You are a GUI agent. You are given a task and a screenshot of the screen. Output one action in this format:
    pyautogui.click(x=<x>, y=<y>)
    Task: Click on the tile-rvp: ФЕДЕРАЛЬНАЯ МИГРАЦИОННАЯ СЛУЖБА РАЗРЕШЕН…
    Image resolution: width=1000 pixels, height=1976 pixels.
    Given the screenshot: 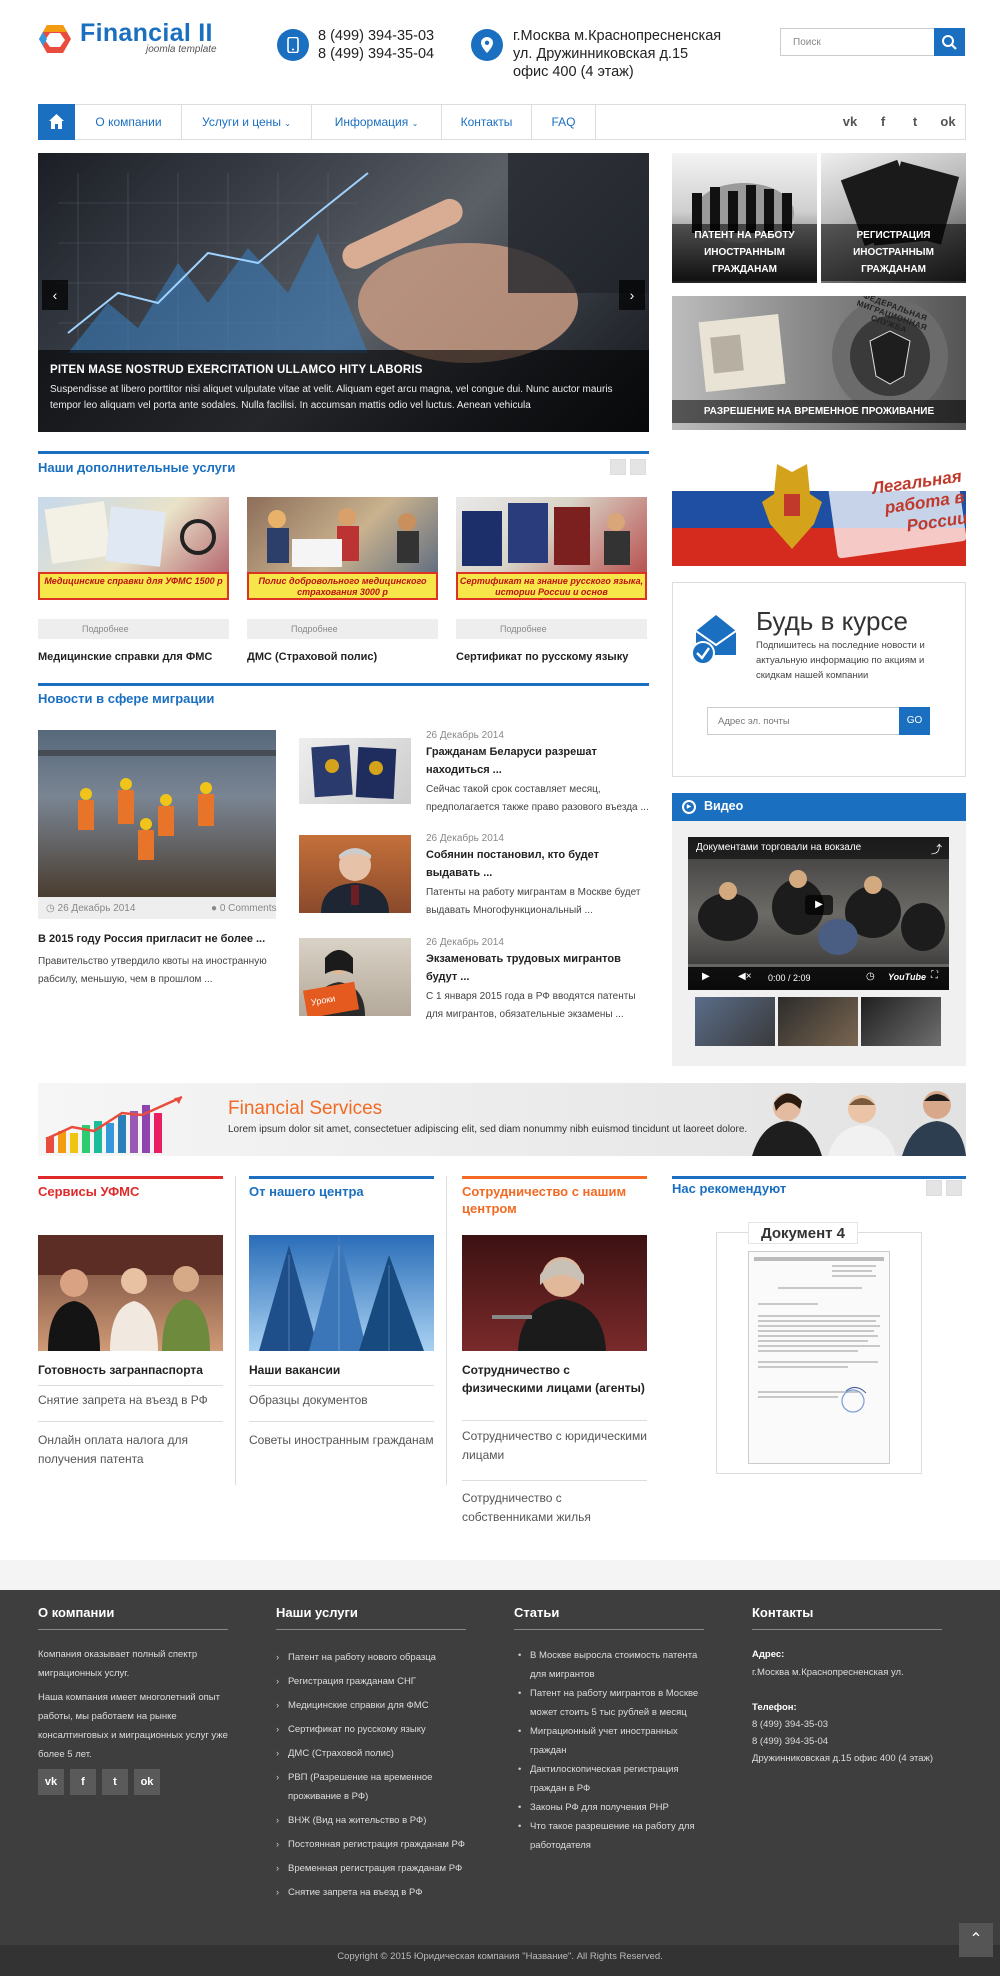 What is the action you would take?
    pyautogui.click(x=819, y=363)
    